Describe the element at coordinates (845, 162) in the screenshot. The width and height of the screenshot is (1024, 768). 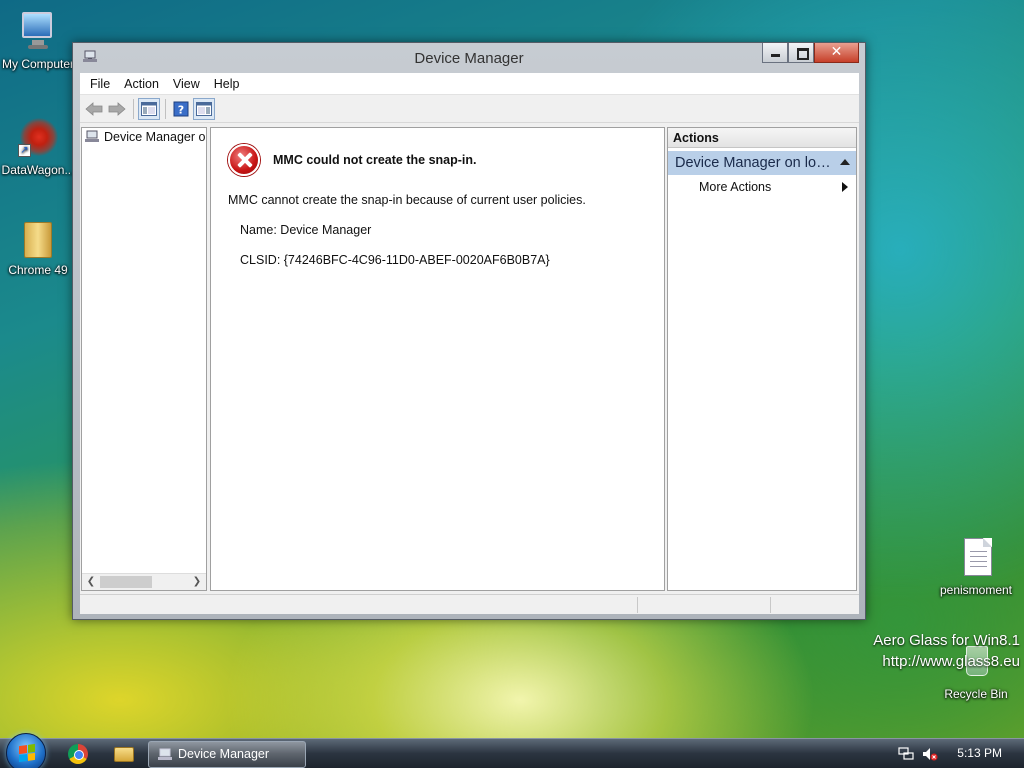
I see `collapse-arrow-icon` at that location.